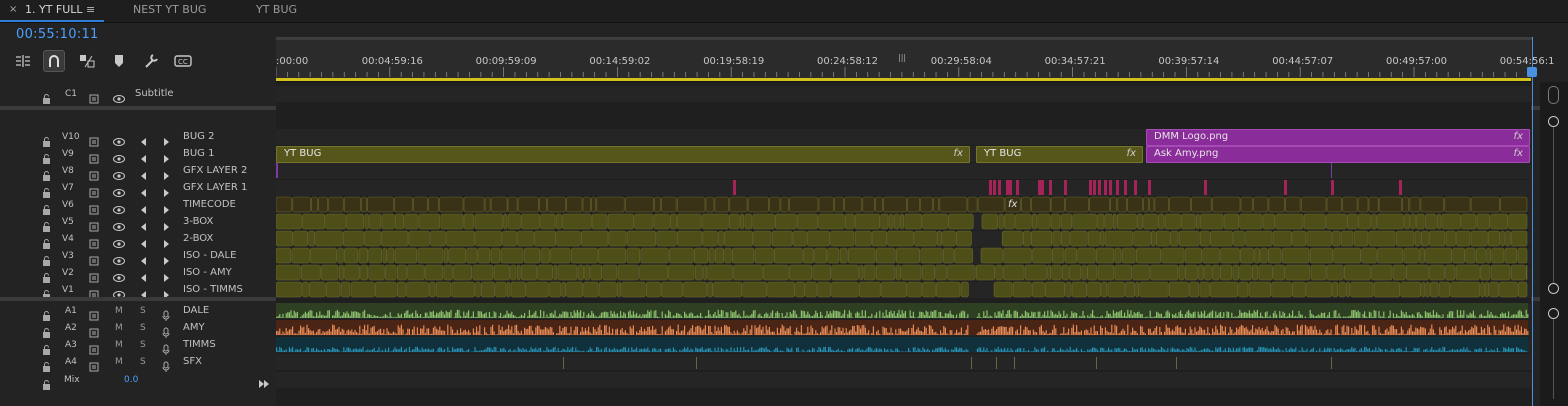  I want to click on track-id: C1, so click(71, 94).